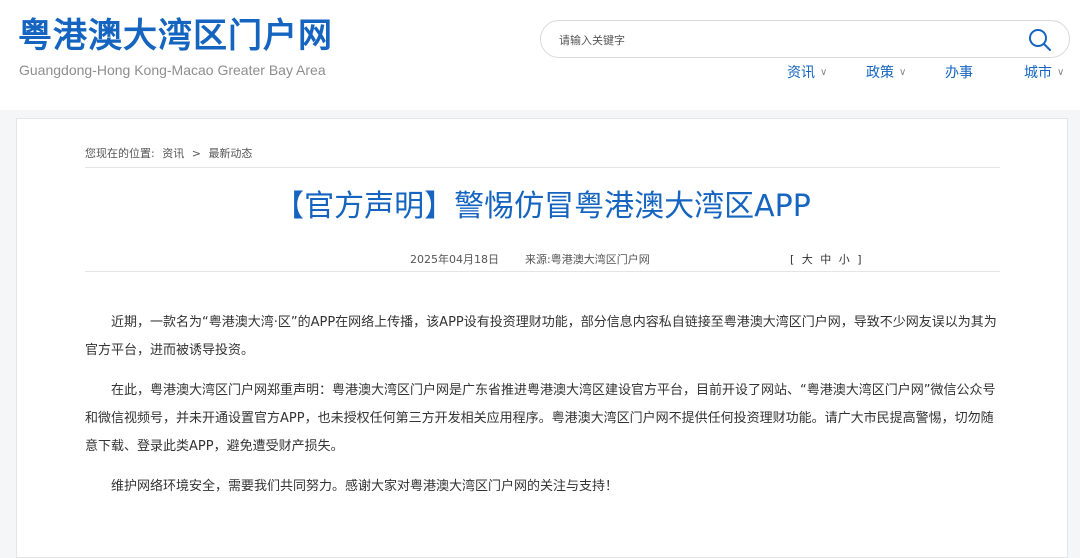  I want to click on nav-item-services: 办事, so click(959, 72).